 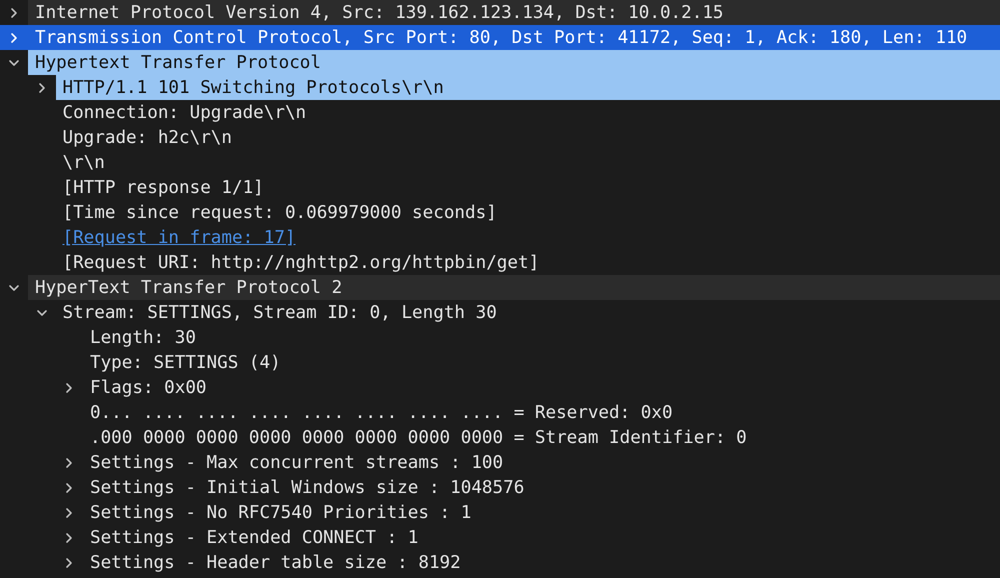 What do you see at coordinates (541, 512) in the screenshot?
I see `tree-item: Settings - No RFC7540 Priorities : 1` at bounding box center [541, 512].